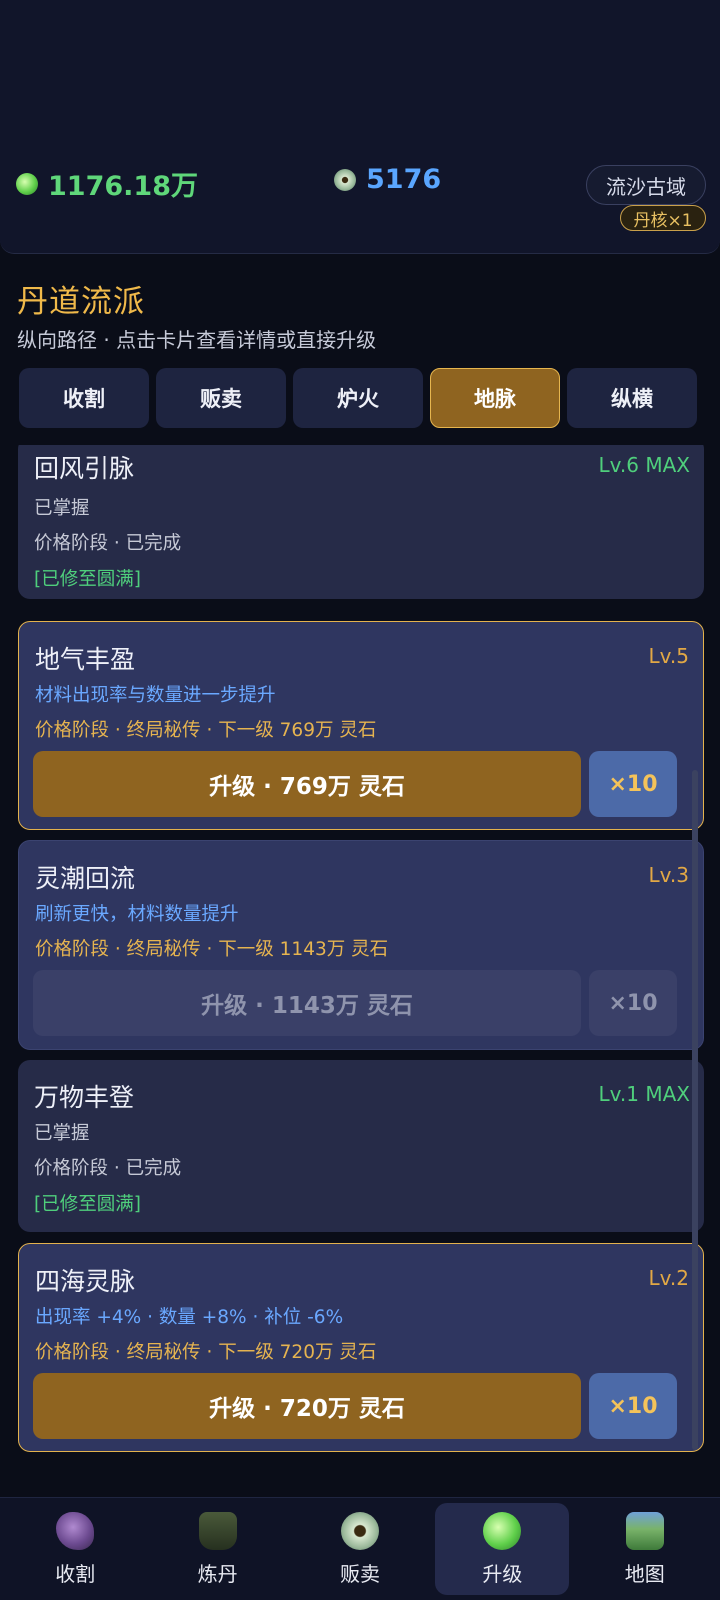  I want to click on card-level: Lv.5, so click(668, 656).